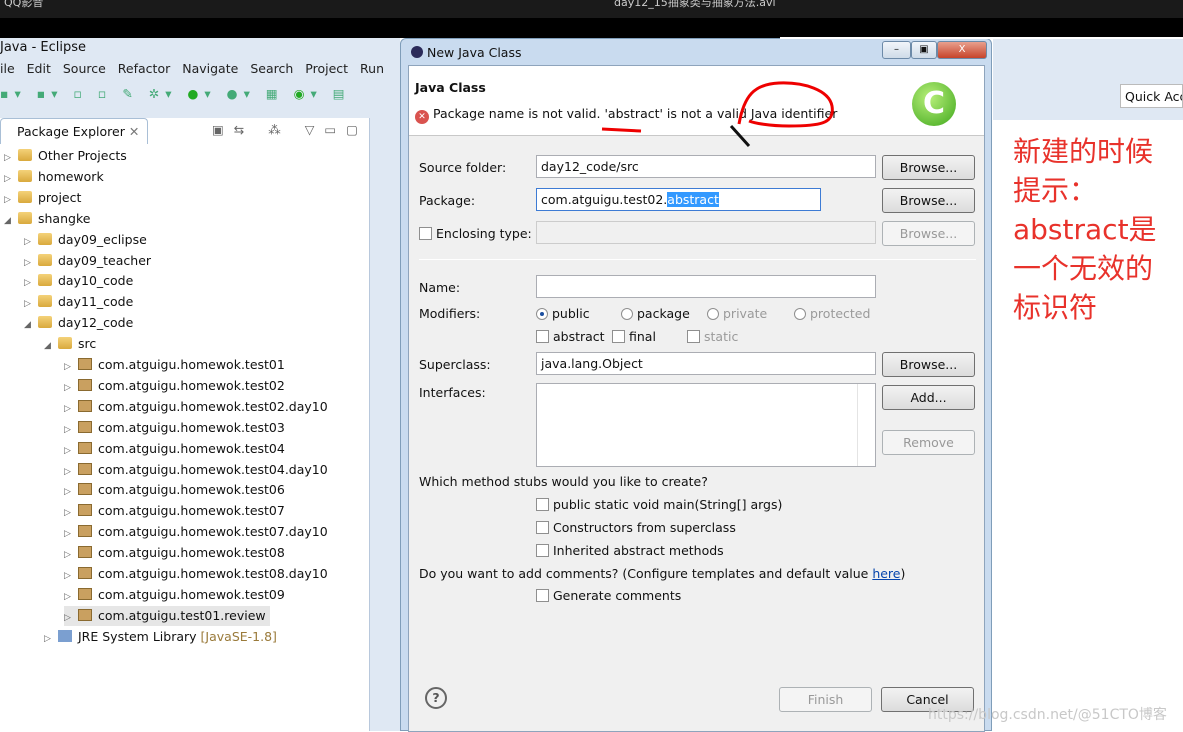  What do you see at coordinates (54, 177) in the screenshot?
I see `tree-item: ▷ homework` at bounding box center [54, 177].